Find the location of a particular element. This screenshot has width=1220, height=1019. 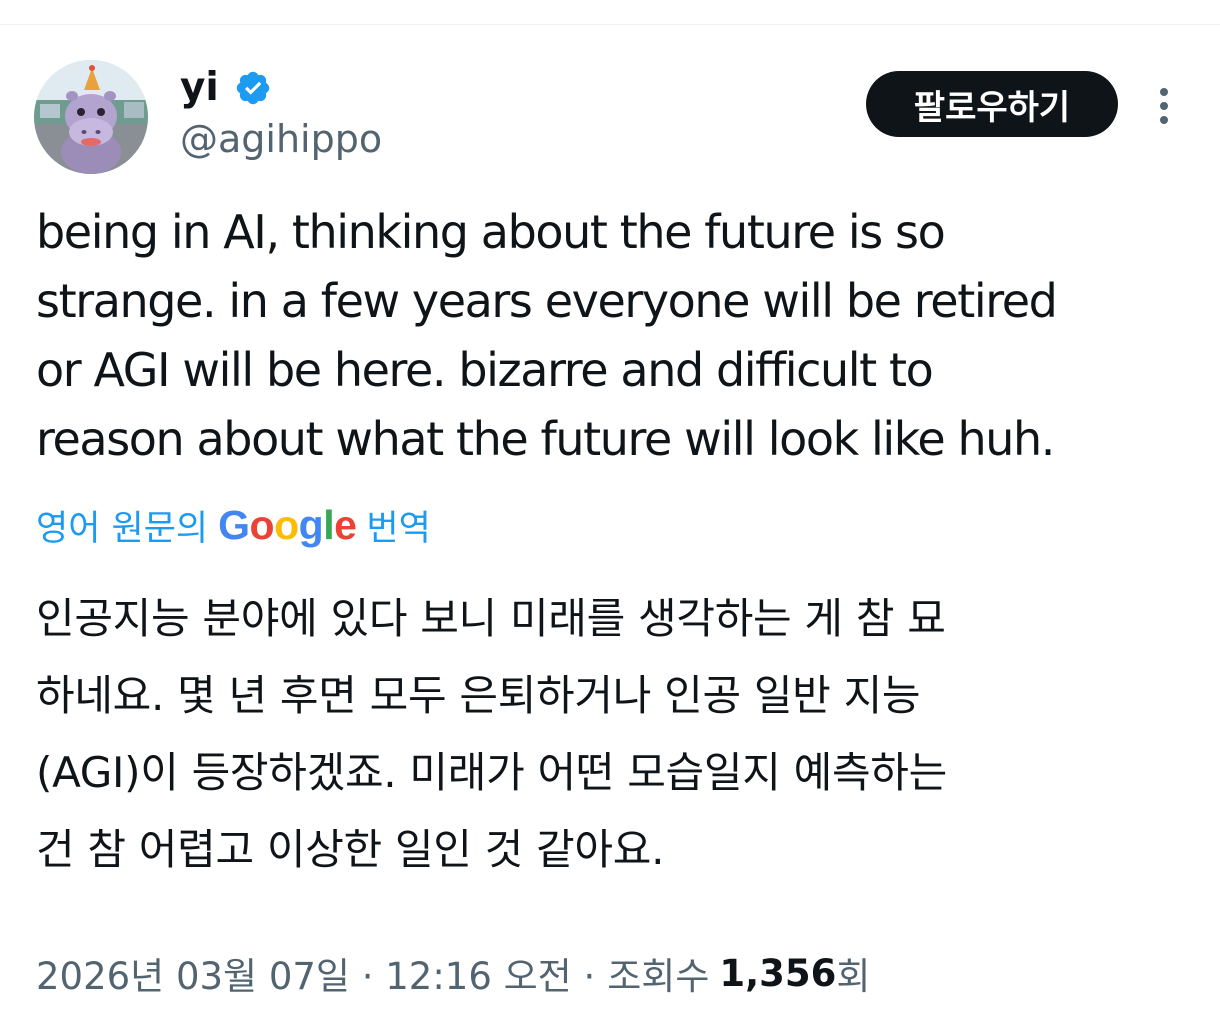

verified-badge-icon is located at coordinates (253, 88).